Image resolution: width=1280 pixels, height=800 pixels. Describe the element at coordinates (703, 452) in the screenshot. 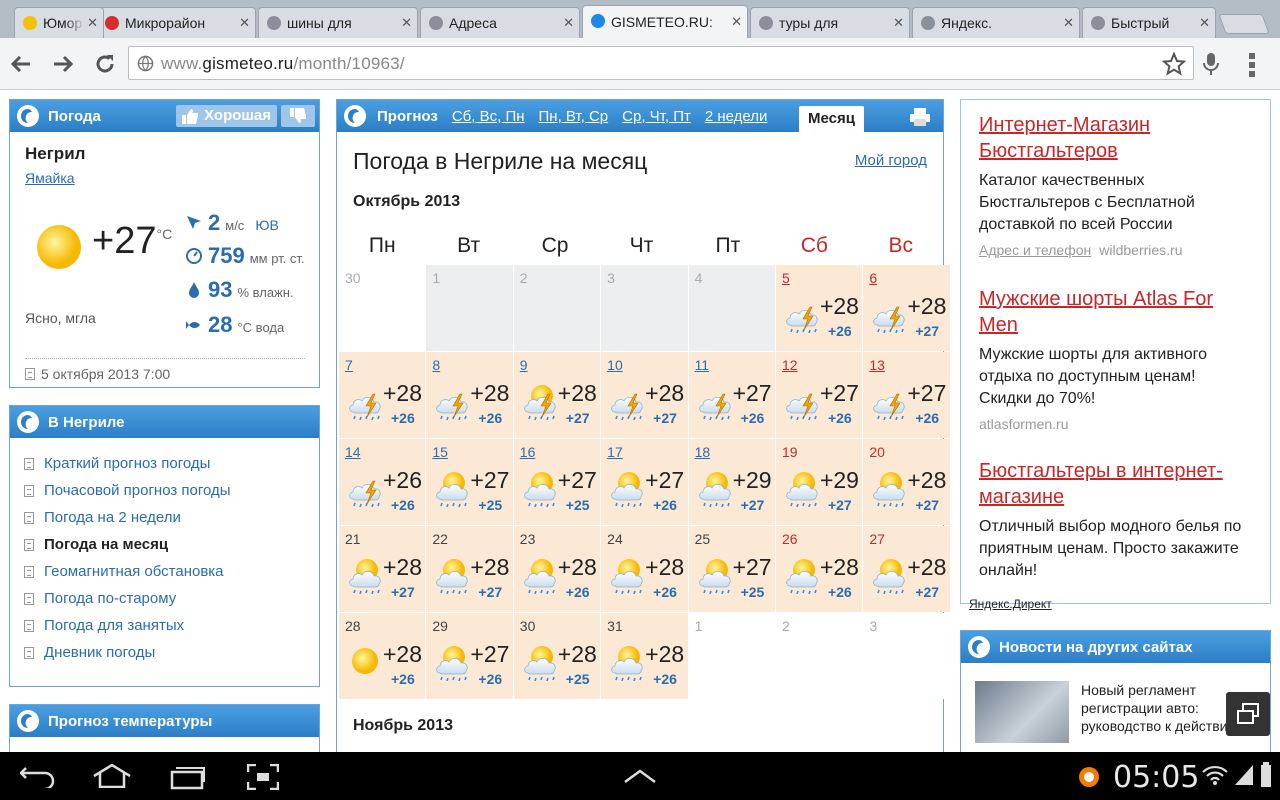

I see `day-number: 18` at that location.